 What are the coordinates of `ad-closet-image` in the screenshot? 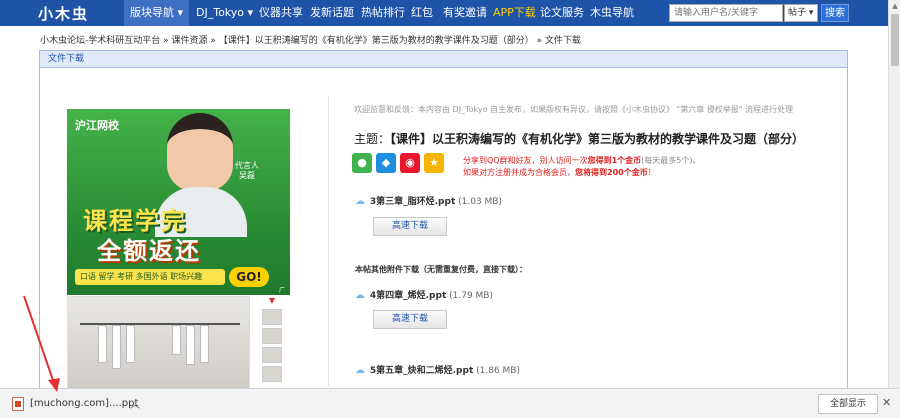 It's located at (158, 342).